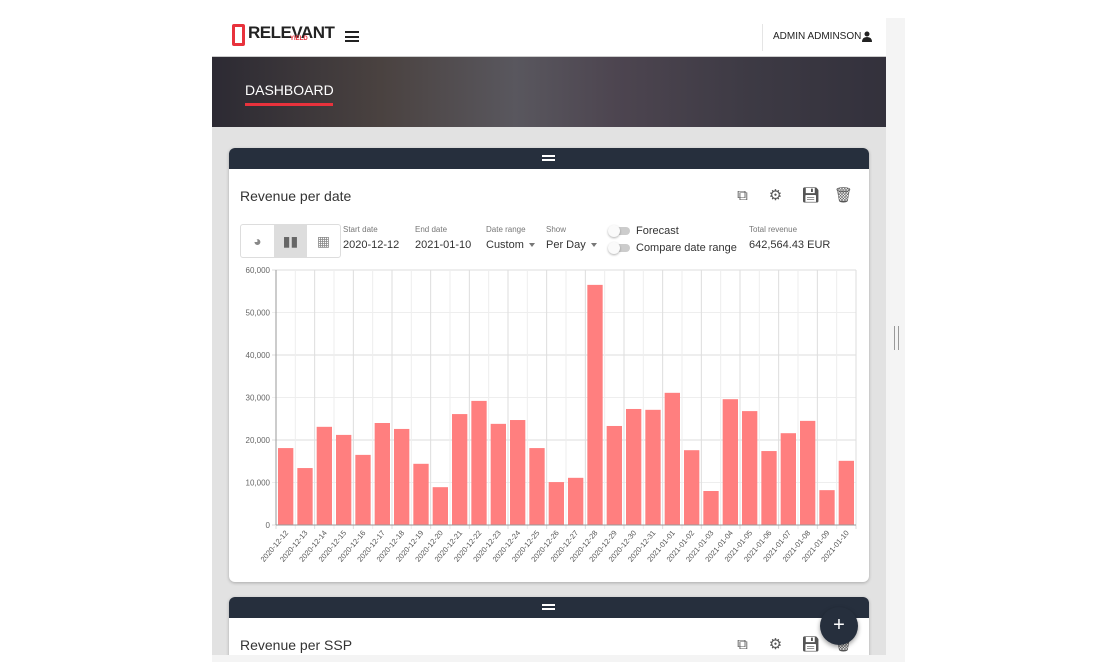 Image resolution: width=1110 pixels, height=662 pixels. Describe the element at coordinates (296, 645) in the screenshot. I see `widget-title: Revenue per SSP` at that location.